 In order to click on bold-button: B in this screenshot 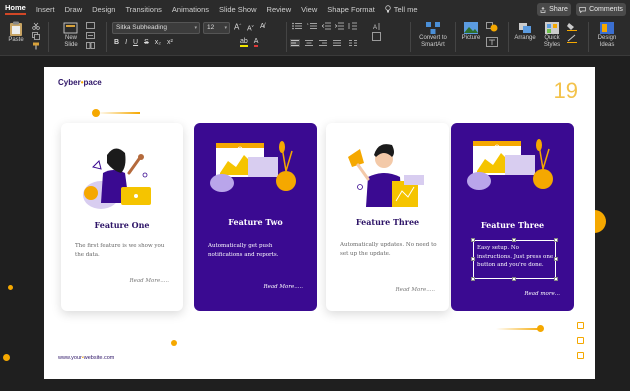, I will do `click(116, 42)`.